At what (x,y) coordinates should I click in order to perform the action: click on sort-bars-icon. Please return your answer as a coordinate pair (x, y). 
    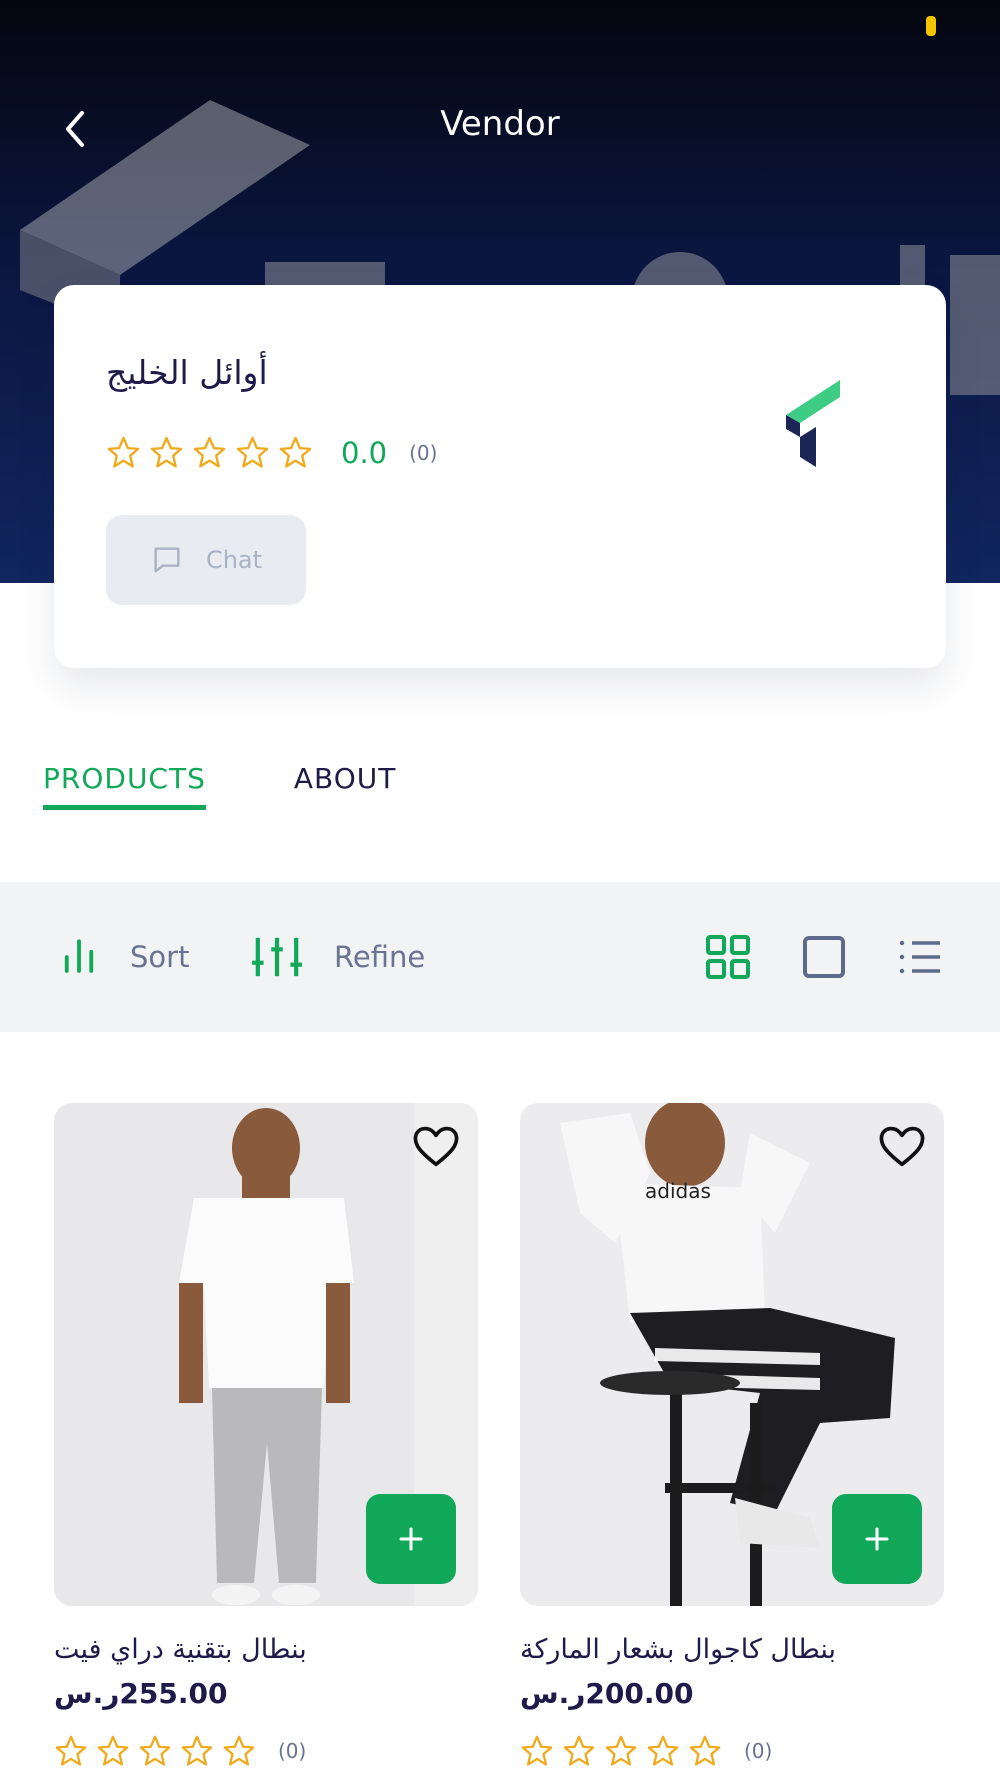
    Looking at the image, I should click on (79, 956).